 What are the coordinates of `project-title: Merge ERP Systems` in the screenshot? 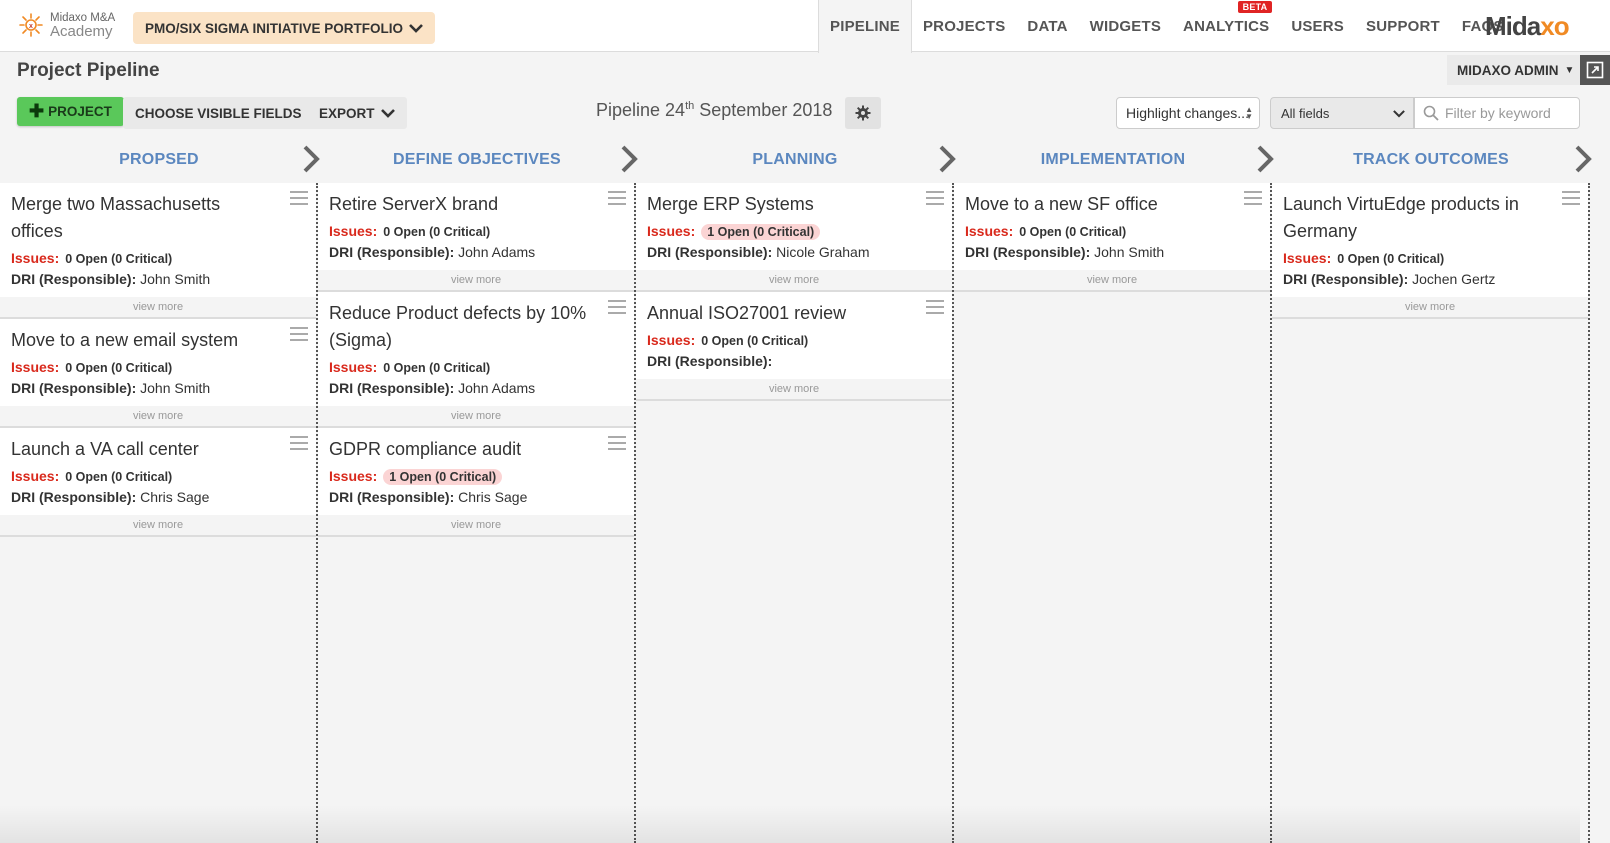 It's located at (779, 204).